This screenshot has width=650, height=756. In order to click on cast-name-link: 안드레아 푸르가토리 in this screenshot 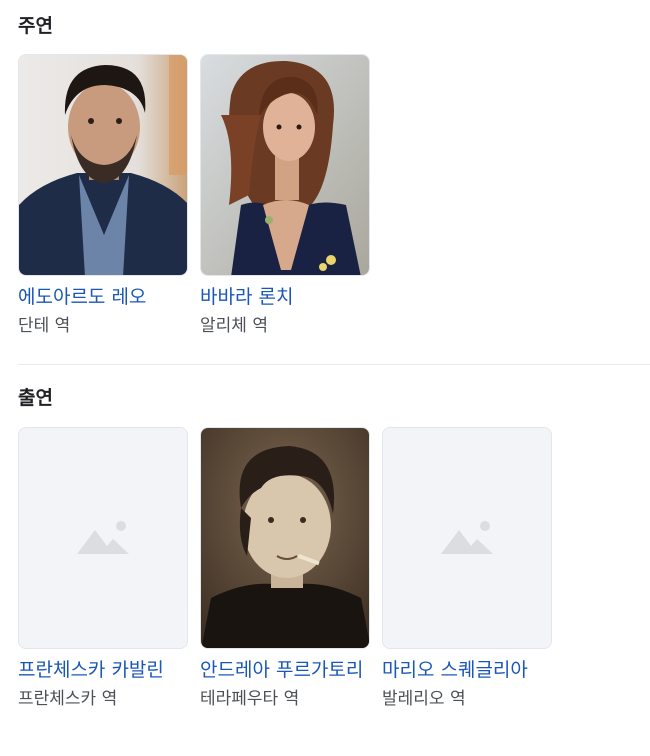, I will do `click(285, 670)`.